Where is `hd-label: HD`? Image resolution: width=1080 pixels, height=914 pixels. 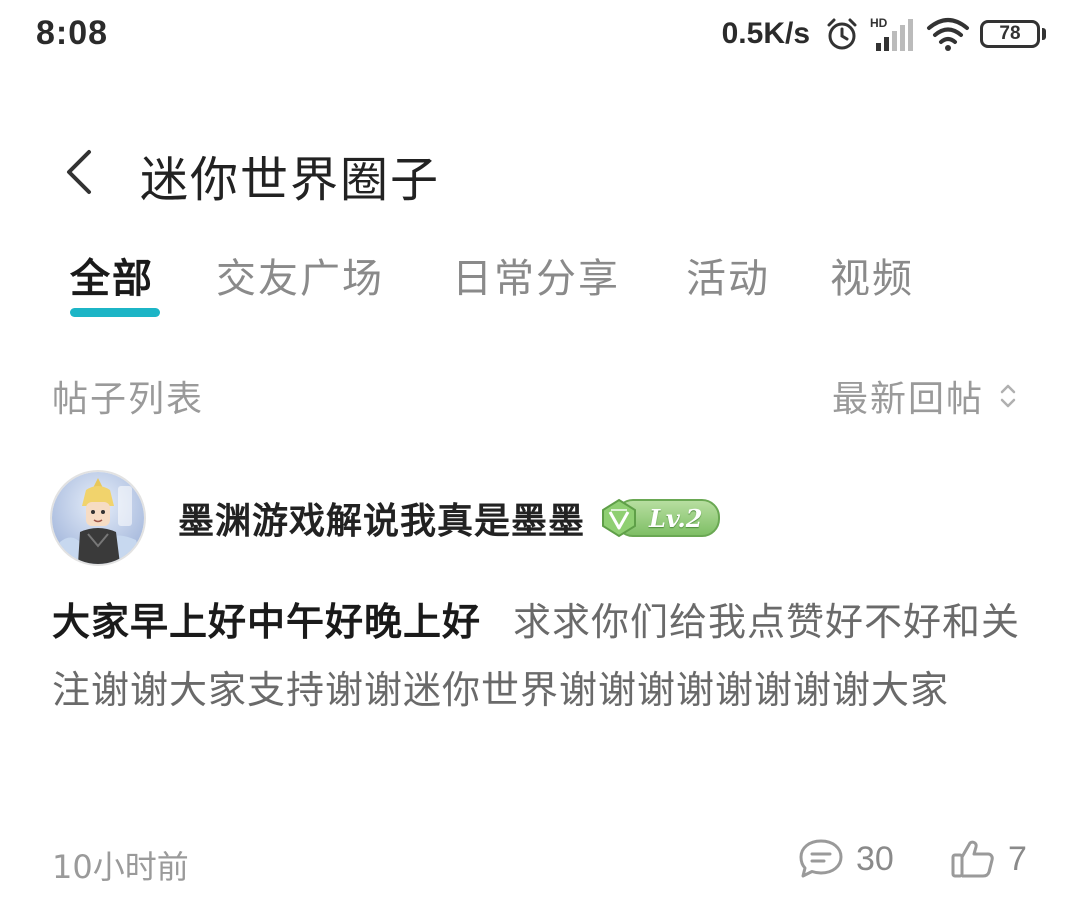 hd-label: HD is located at coordinates (879, 23).